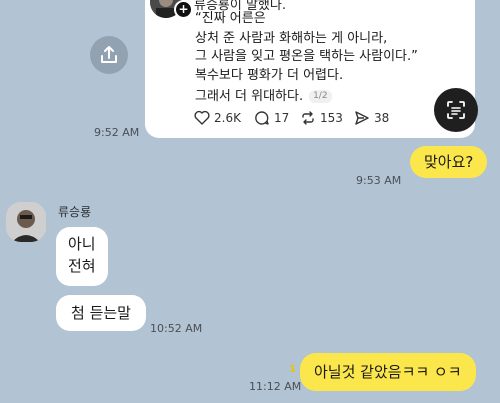 The image size is (500, 403). What do you see at coordinates (292, 369) in the screenshot?
I see `unread-count: 1` at bounding box center [292, 369].